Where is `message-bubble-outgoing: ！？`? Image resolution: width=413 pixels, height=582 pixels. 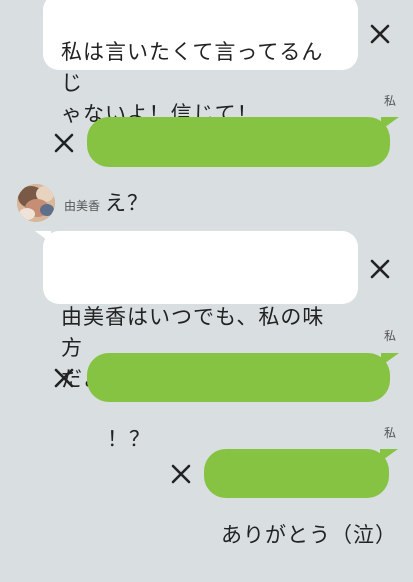 message-bubble-outgoing: ！？ is located at coordinates (243, 402).